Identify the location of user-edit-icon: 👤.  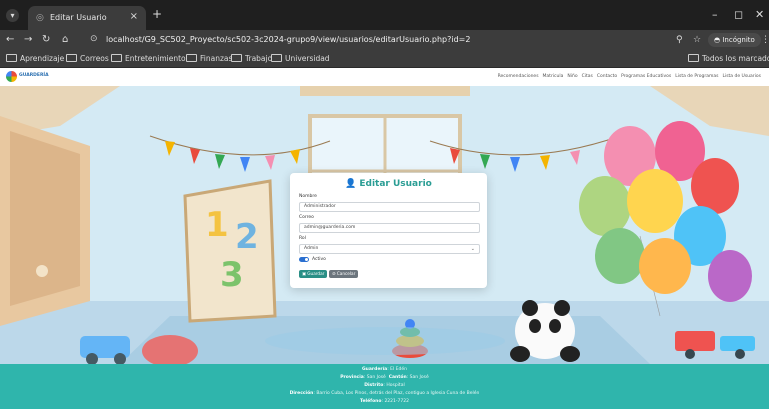
(351, 184).